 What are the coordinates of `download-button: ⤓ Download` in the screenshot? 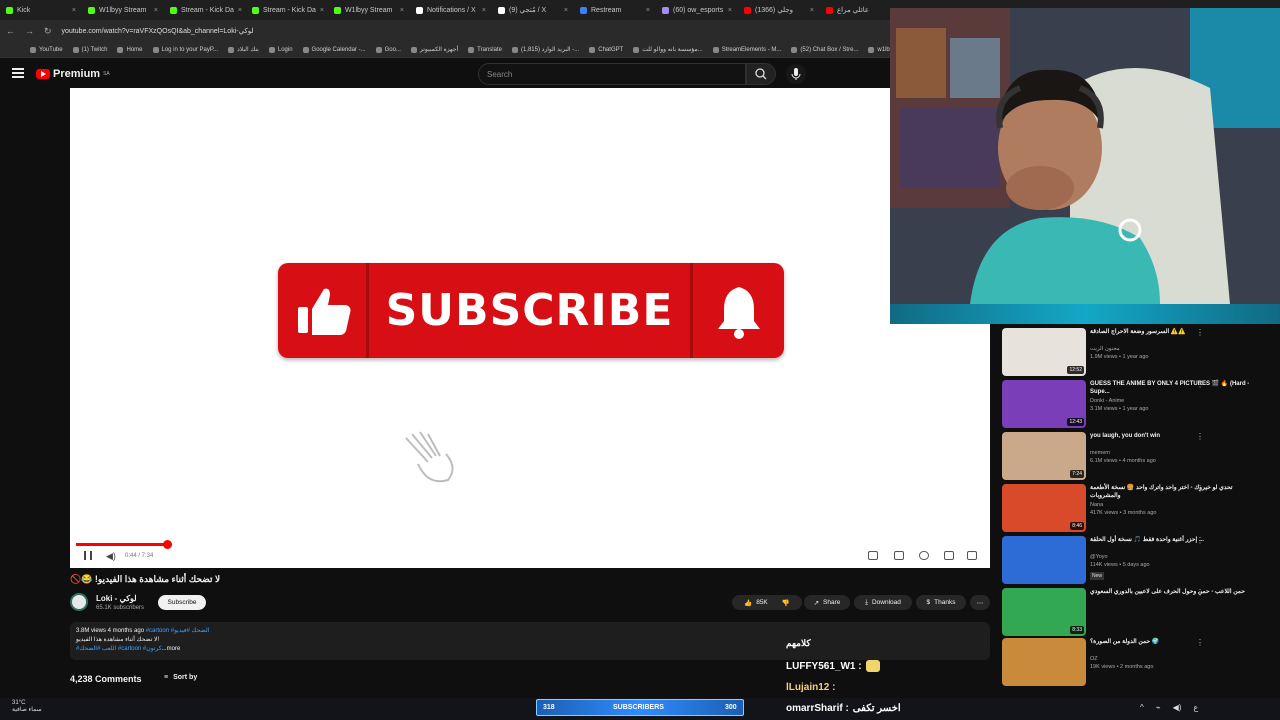 It's located at (883, 602).